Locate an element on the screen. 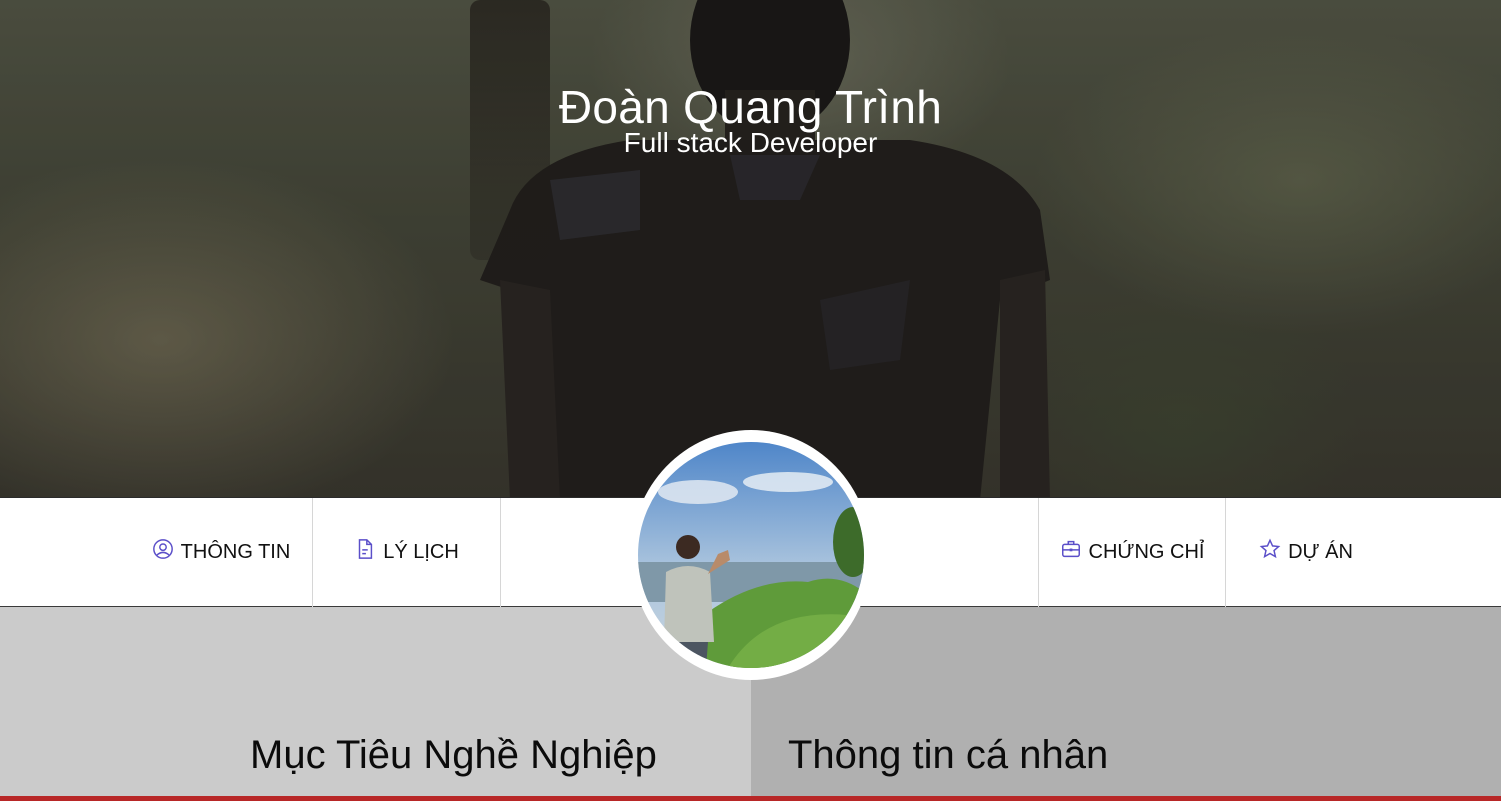 The image size is (1501, 801). section-title-personal-info: Thông tin cá nhân is located at coordinates (948, 755).